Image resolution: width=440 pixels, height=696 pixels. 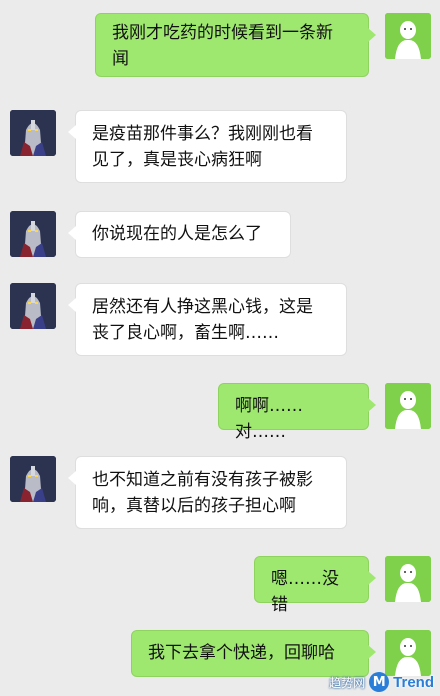 I want to click on message-bubble-received: 也不知道之前有没有孩子被影 响，真替以后的孩子担心啊, so click(x=207, y=492).